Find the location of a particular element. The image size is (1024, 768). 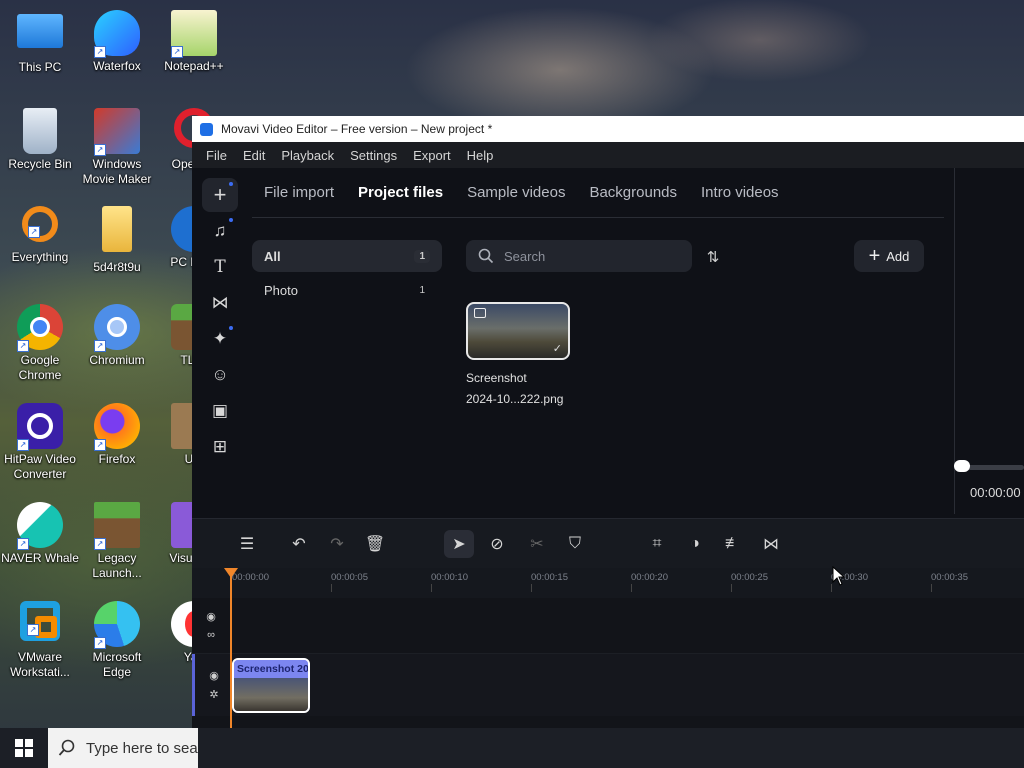

menu-file: File is located at coordinates (216, 155).